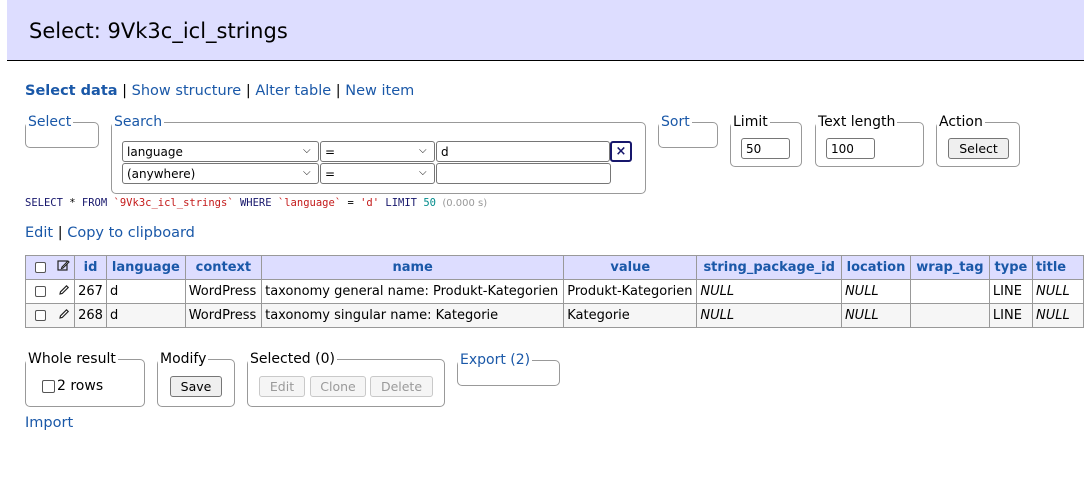  Describe the element at coordinates (293, 91) in the screenshot. I see `alter-table-link: Alter table` at that location.